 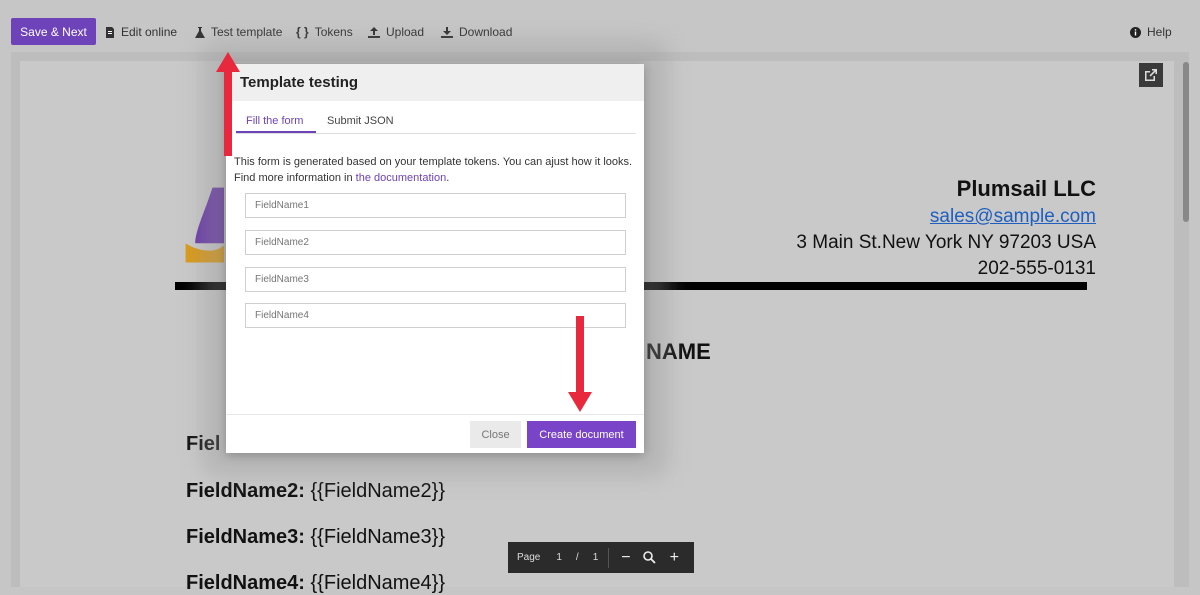 I want to click on document-field-label: FieldName3:, so click(x=245, y=537).